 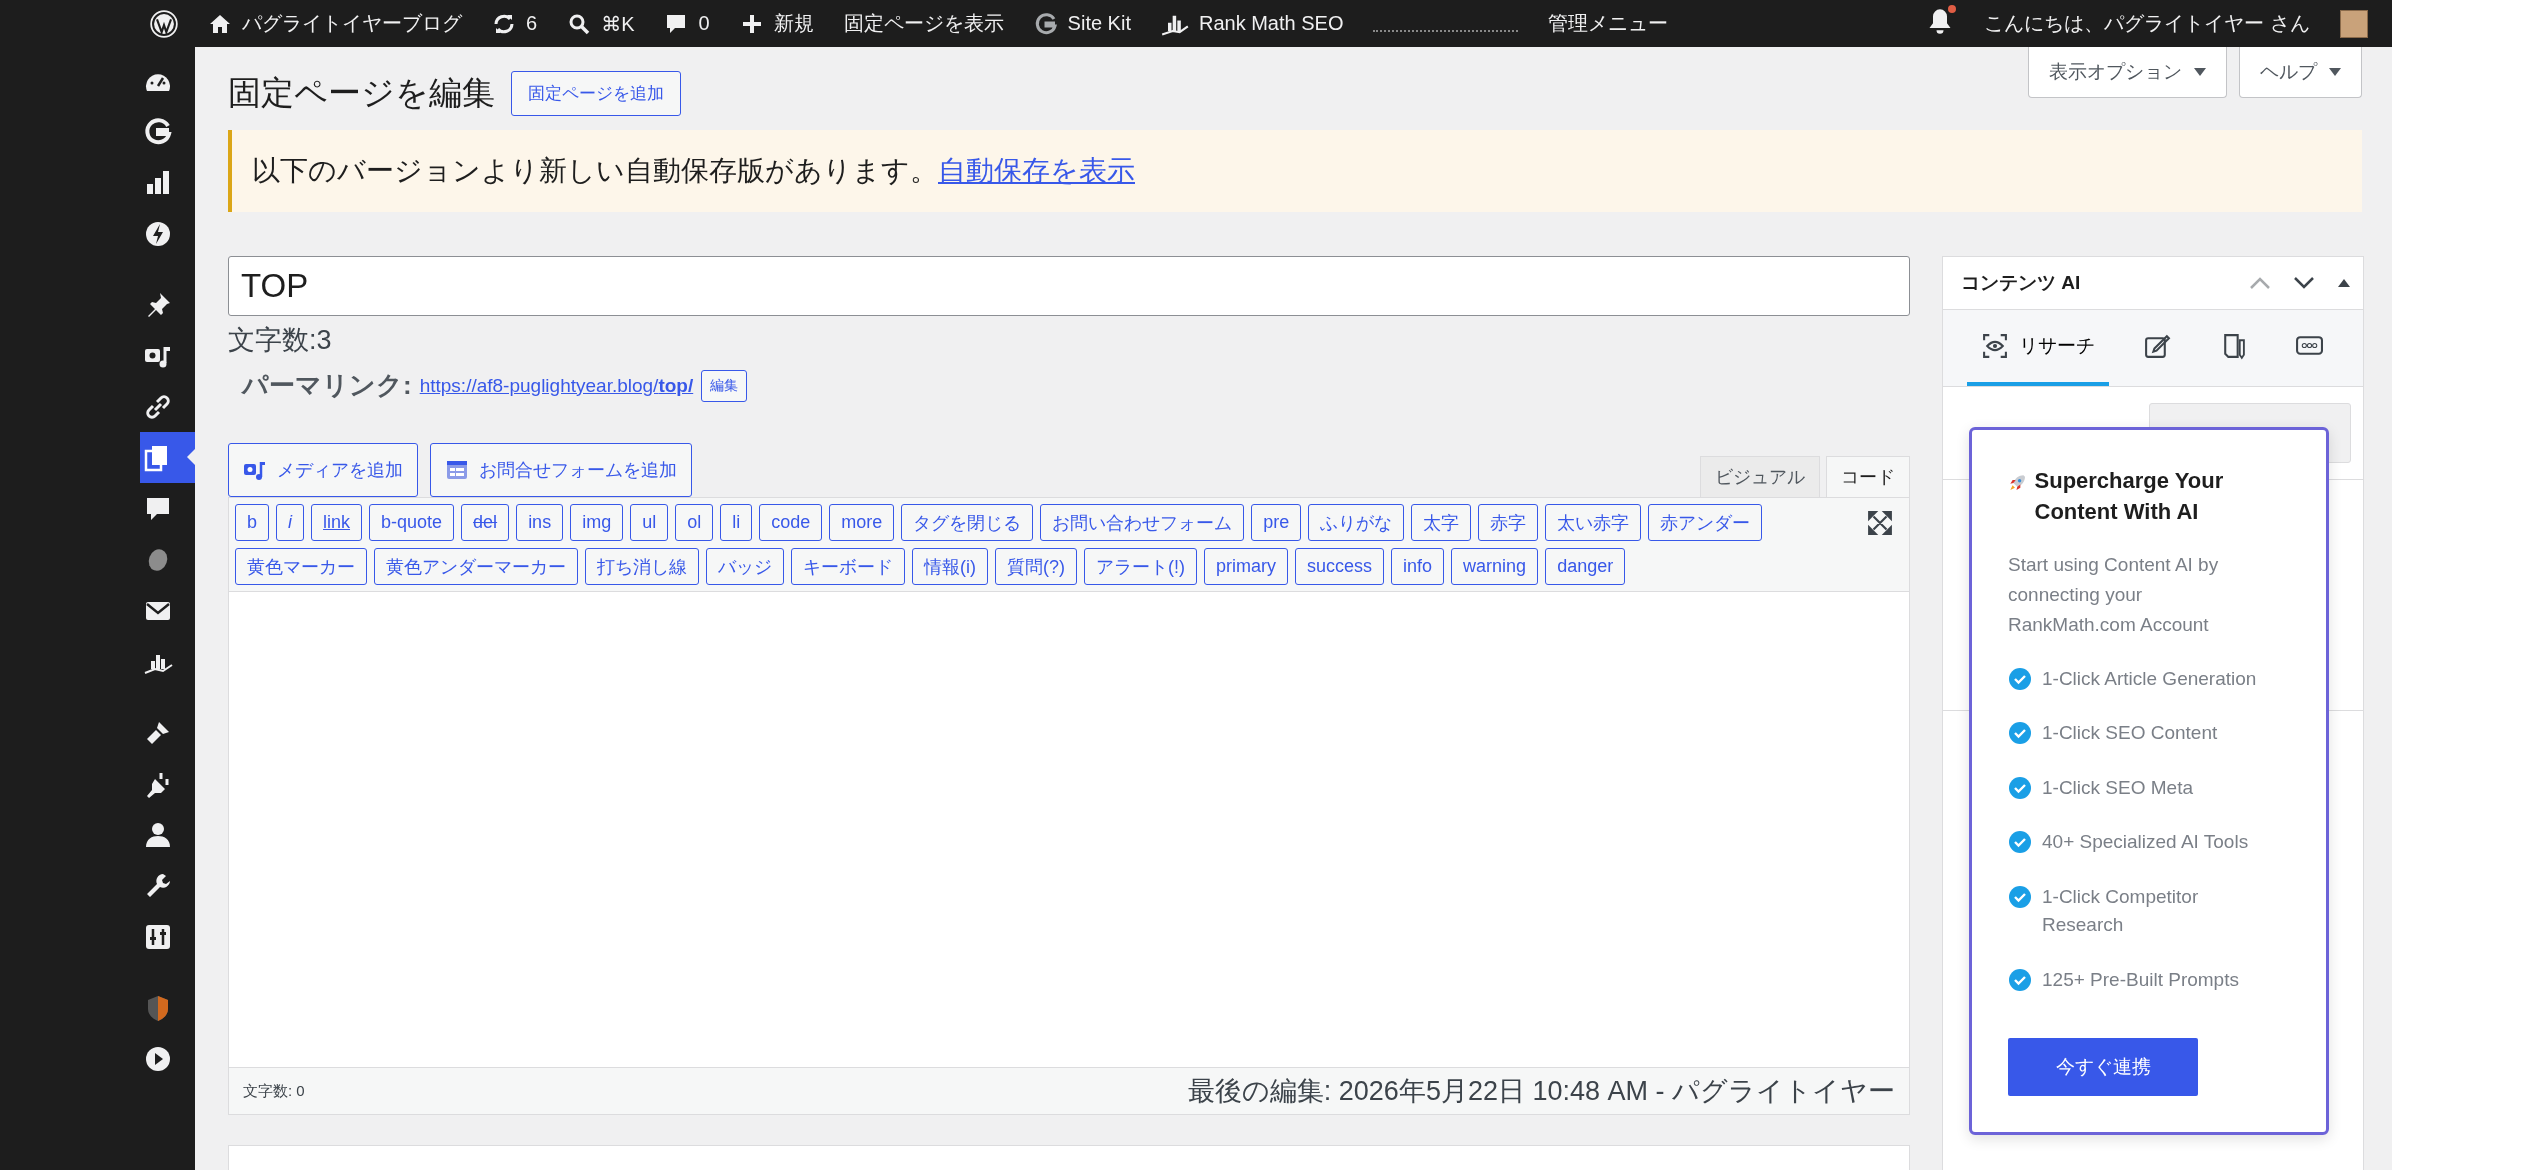 What do you see at coordinates (1705, 522) in the screenshot?
I see `quicktag-button: 赤アンダー` at bounding box center [1705, 522].